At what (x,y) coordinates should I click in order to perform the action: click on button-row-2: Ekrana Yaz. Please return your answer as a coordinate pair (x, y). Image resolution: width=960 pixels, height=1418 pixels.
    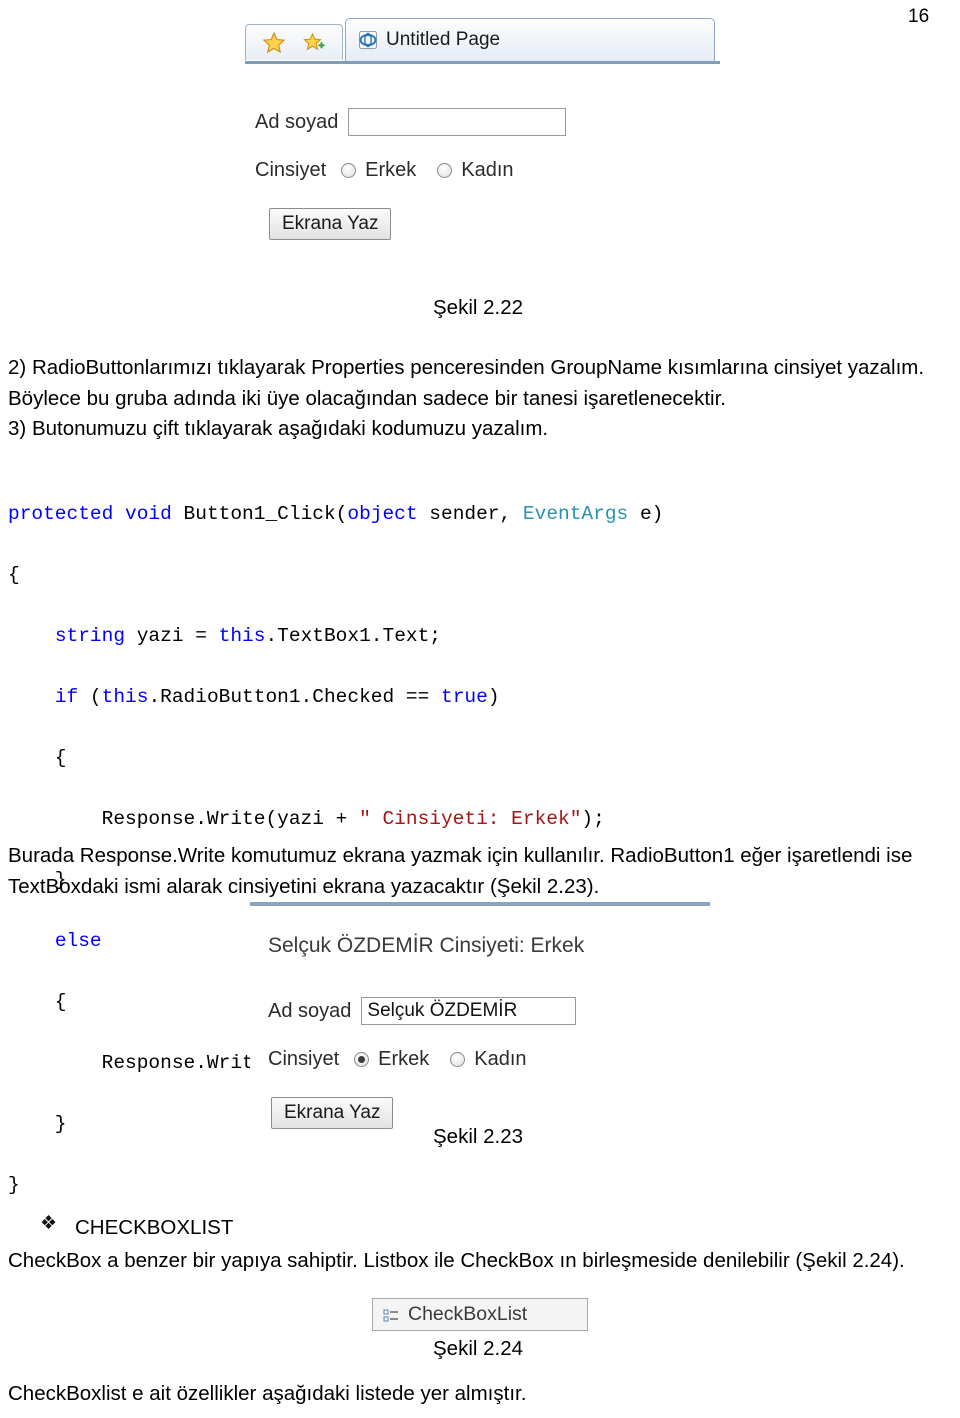
    Looking at the image, I should click on (423, 1113).